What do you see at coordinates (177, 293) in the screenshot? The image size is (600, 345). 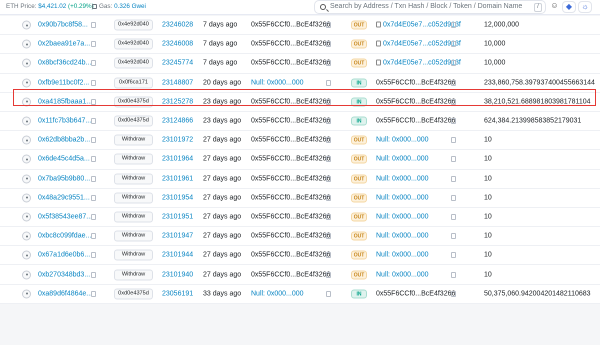 I see `block-link: 23056191` at bounding box center [177, 293].